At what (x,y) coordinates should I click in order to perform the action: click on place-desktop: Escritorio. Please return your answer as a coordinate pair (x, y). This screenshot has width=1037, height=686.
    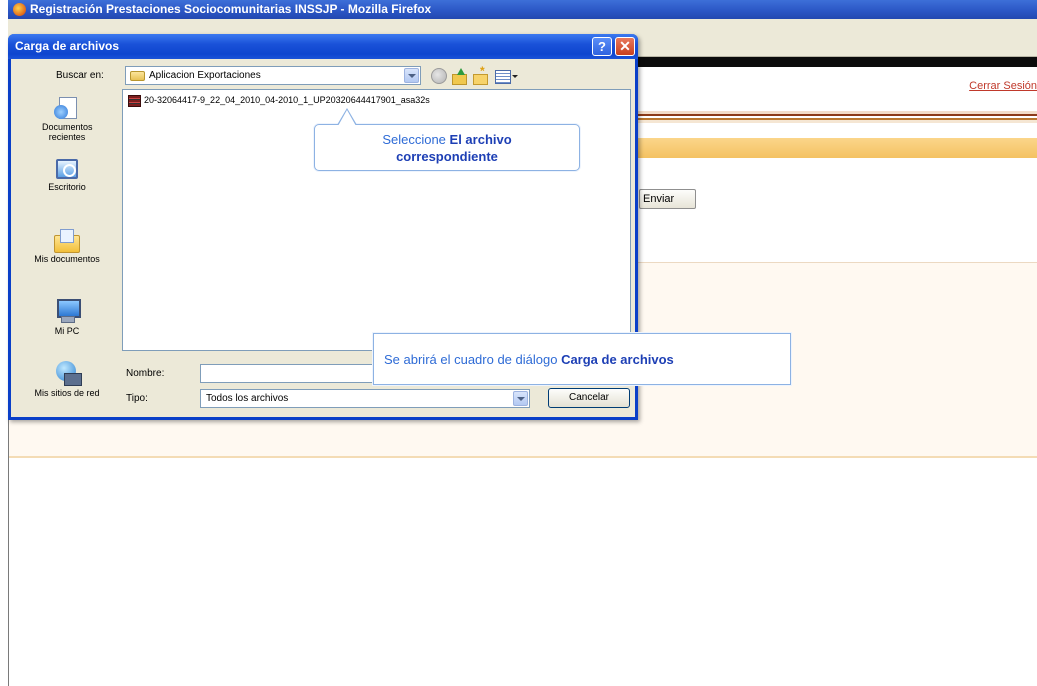
    Looking at the image, I should click on (67, 175).